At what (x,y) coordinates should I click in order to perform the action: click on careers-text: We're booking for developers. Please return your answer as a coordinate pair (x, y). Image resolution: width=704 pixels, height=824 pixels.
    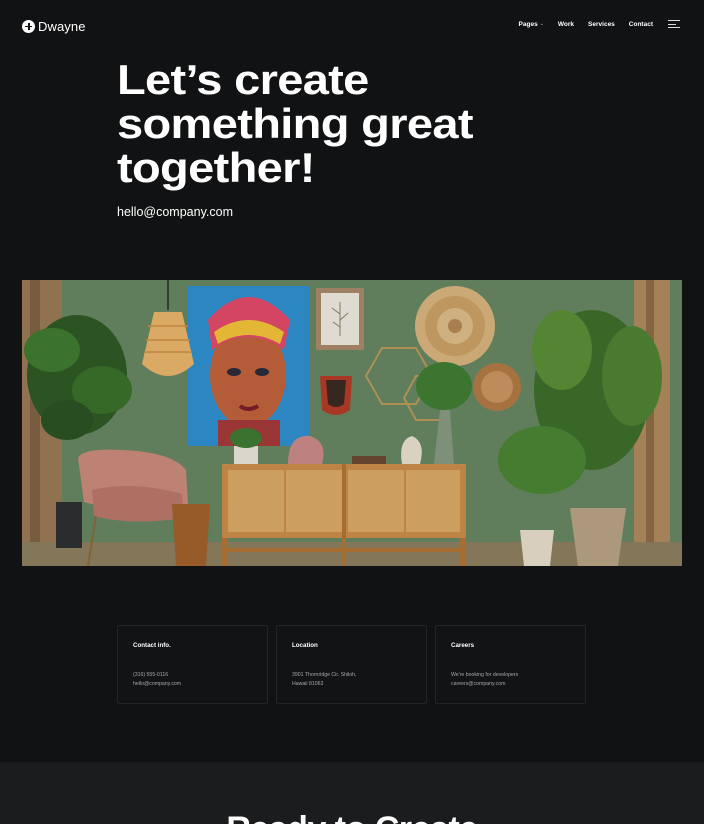
    Looking at the image, I should click on (485, 675).